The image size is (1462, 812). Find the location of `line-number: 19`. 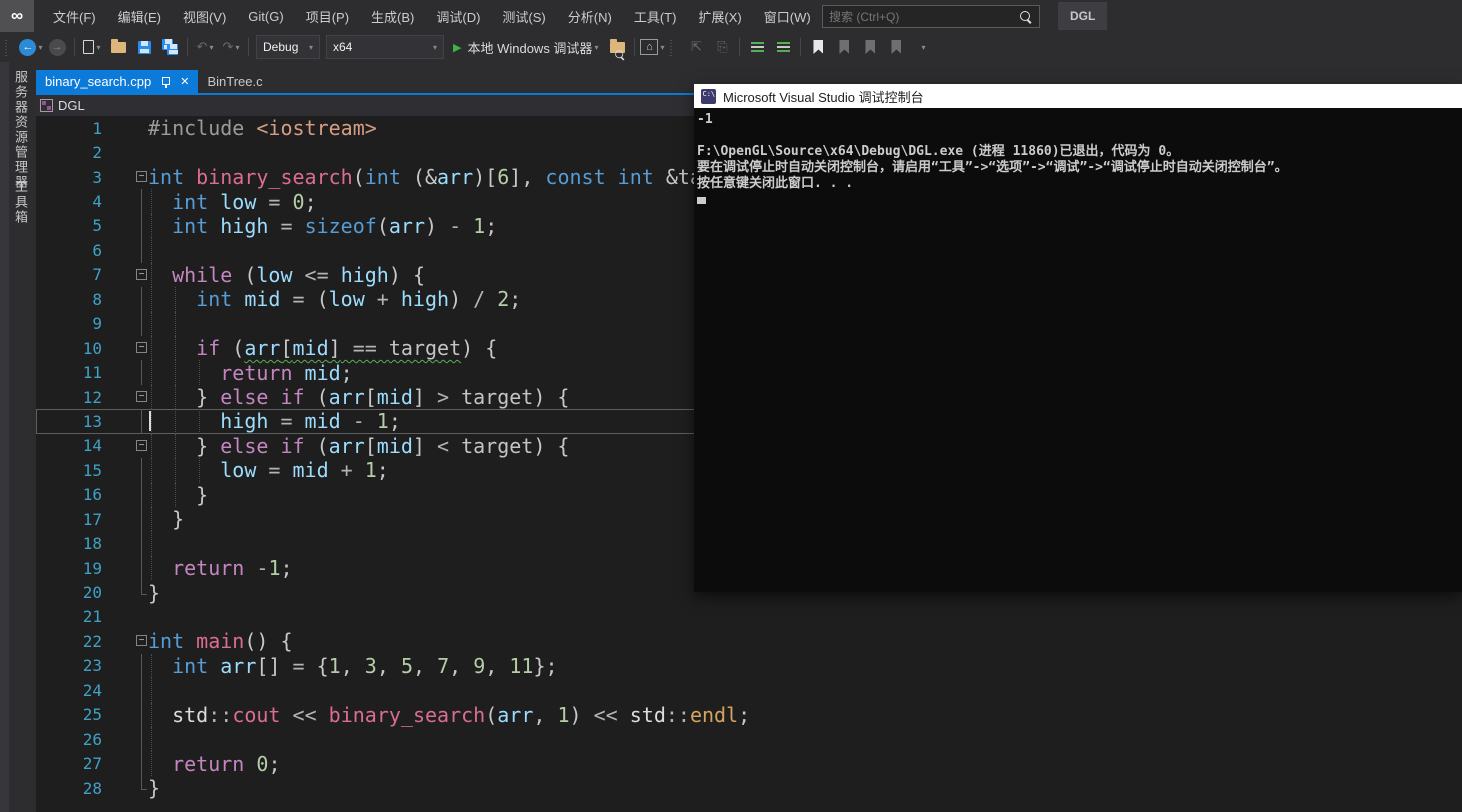

line-number: 19 is located at coordinates (69, 568).